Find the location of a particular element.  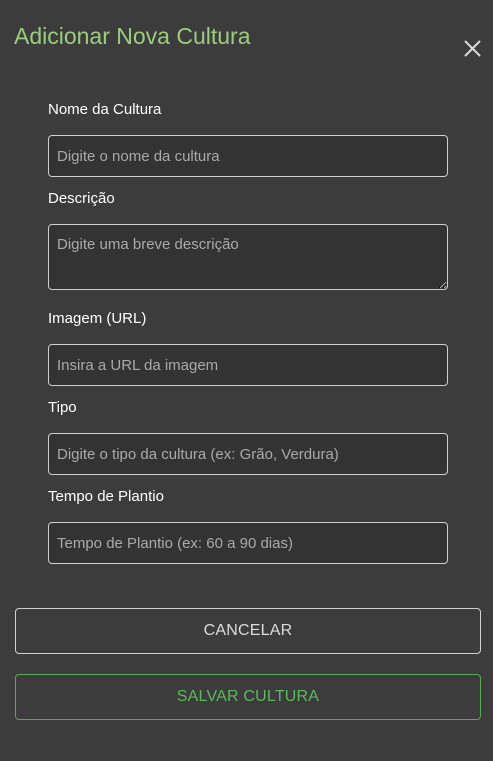

tempo-plantio-input is located at coordinates (248, 543).